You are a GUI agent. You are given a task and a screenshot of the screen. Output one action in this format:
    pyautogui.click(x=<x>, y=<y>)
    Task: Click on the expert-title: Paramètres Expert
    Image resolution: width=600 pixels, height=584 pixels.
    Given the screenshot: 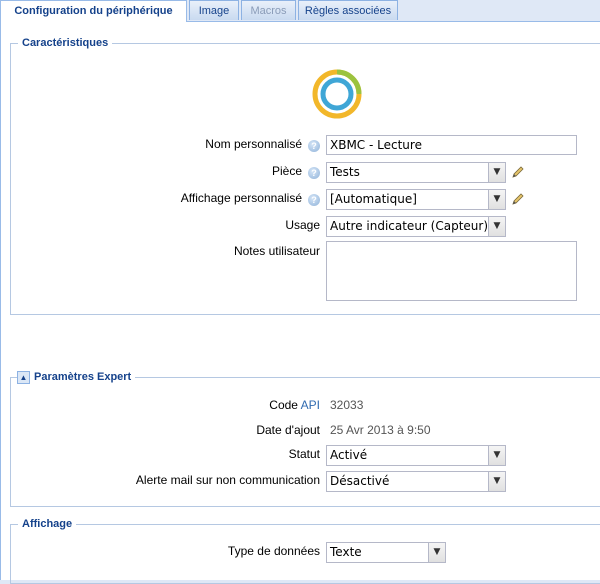 What is the action you would take?
    pyautogui.click(x=83, y=377)
    